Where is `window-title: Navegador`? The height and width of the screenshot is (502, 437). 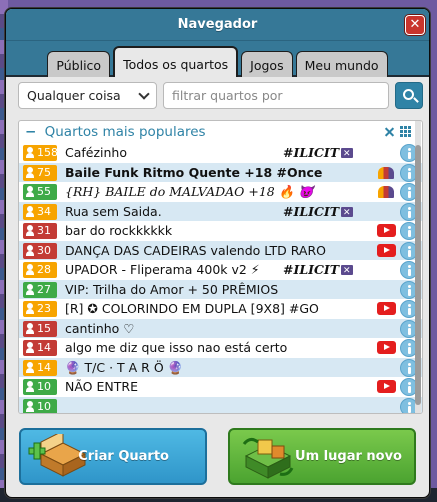 window-title: Navegador is located at coordinates (217, 24).